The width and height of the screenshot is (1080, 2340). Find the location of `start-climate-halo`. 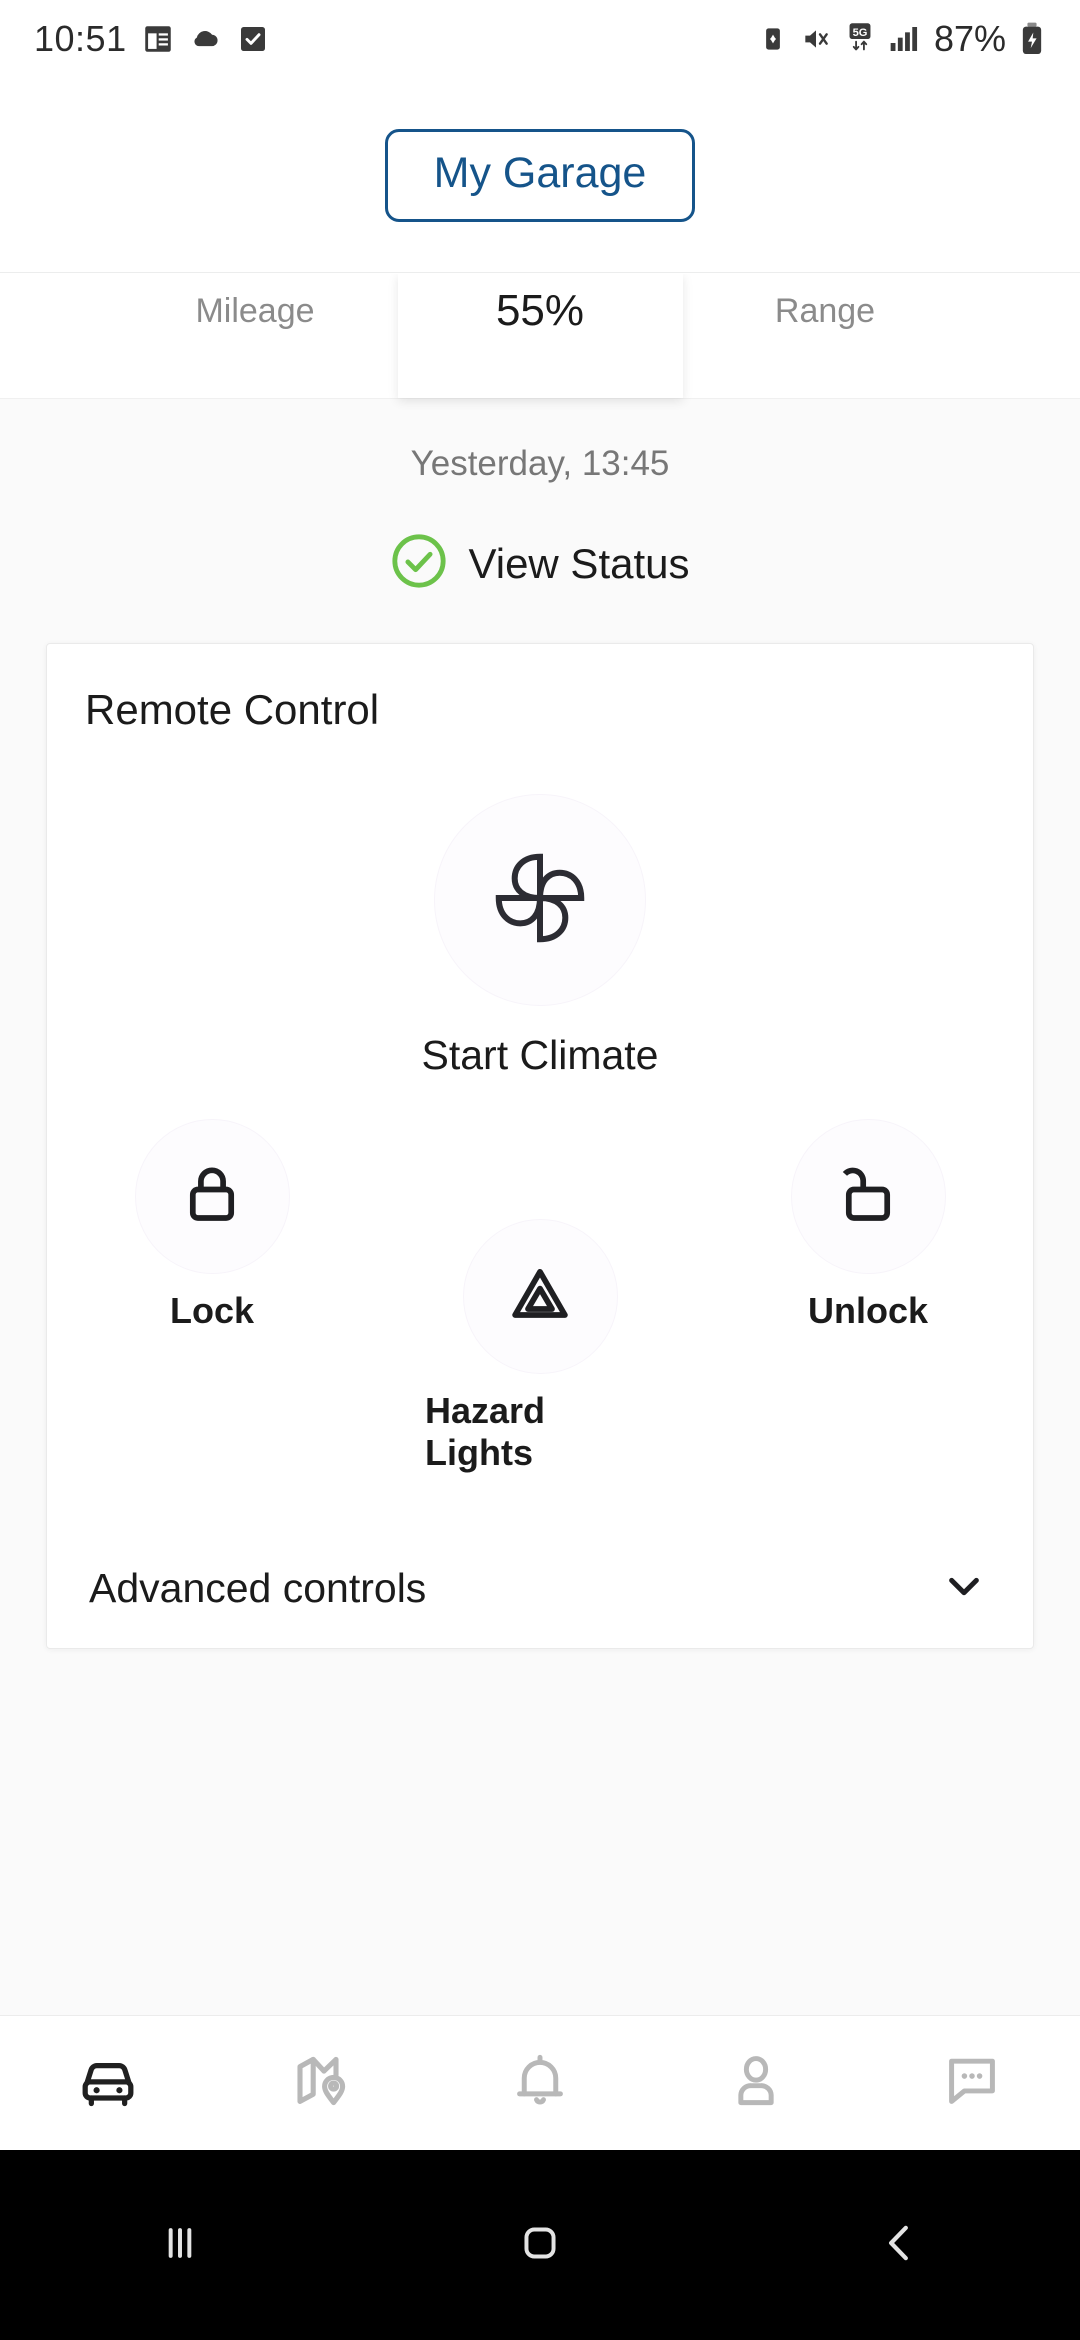

start-climate-halo is located at coordinates (540, 900).